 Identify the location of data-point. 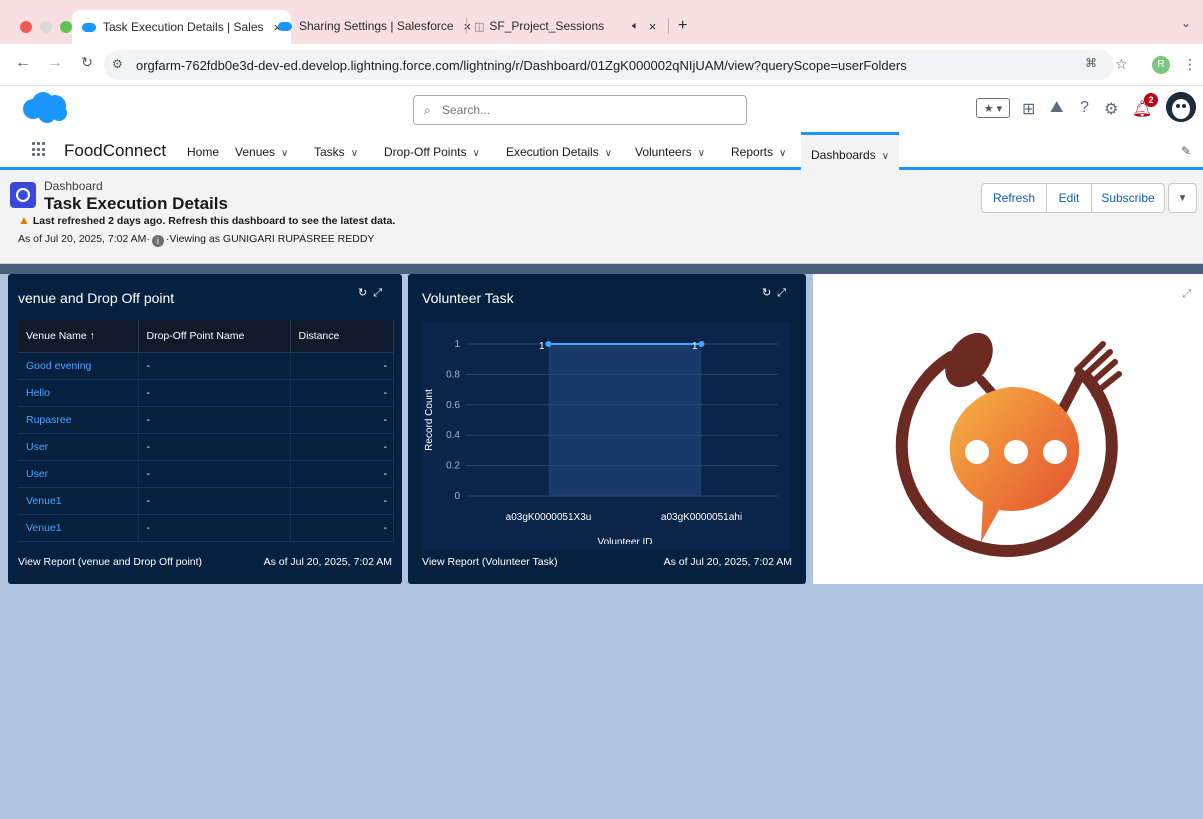
(701, 344).